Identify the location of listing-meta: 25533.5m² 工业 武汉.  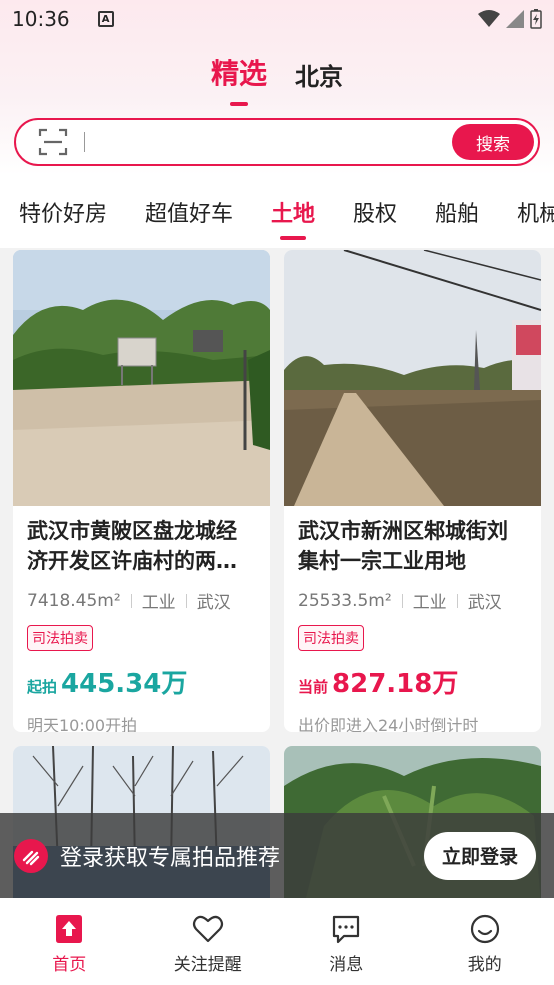
(412, 601).